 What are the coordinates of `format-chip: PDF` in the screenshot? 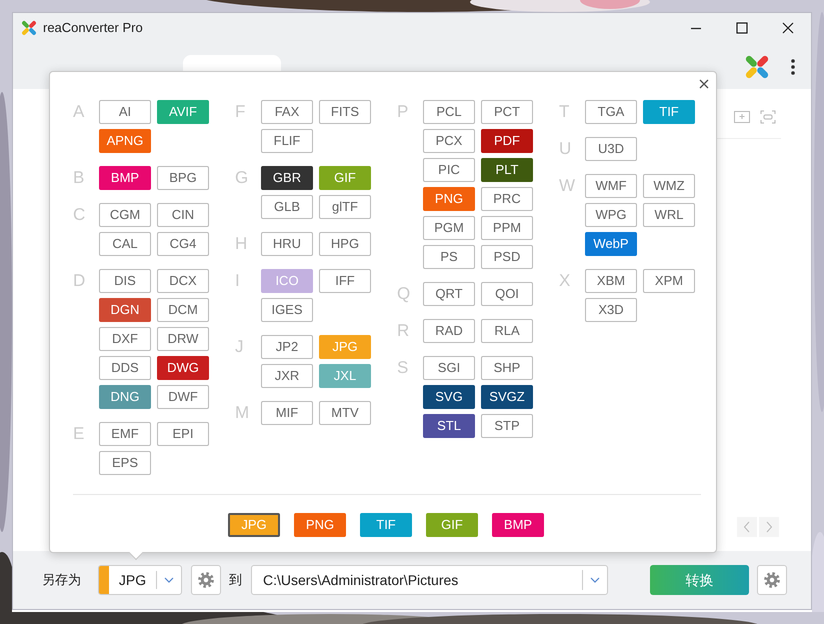 It's located at (507, 141).